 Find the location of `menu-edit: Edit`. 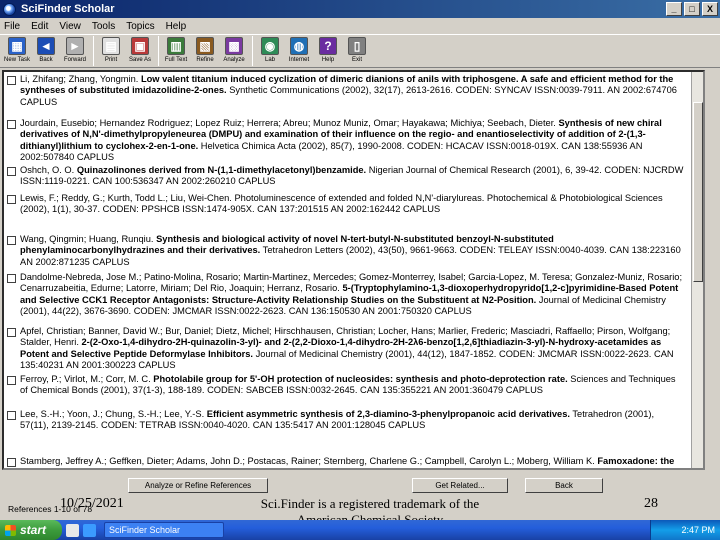

menu-edit: Edit is located at coordinates (39, 26).